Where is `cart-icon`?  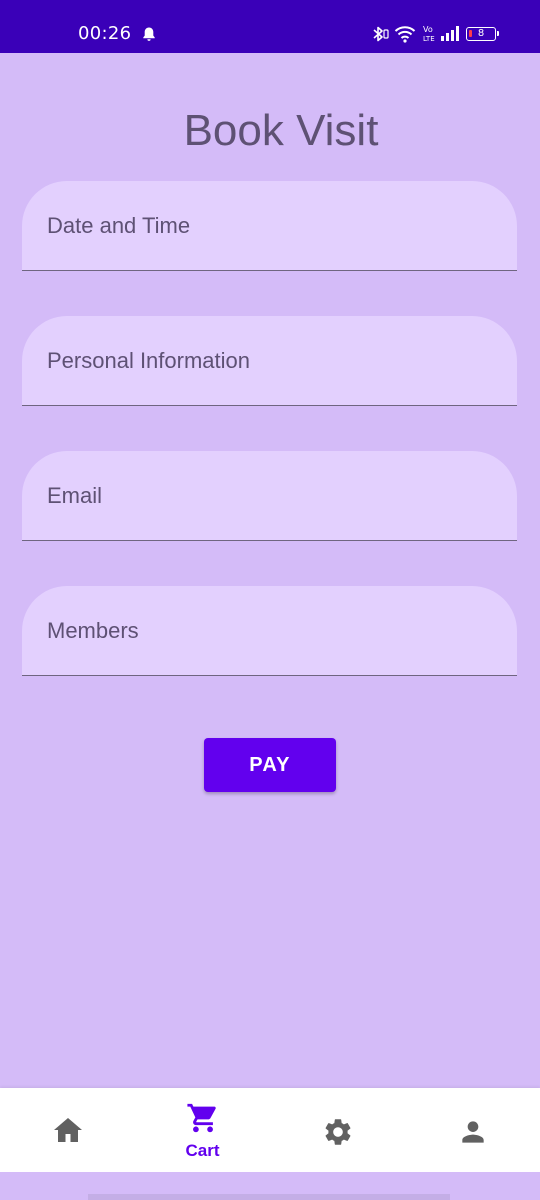 cart-icon is located at coordinates (203, 1118).